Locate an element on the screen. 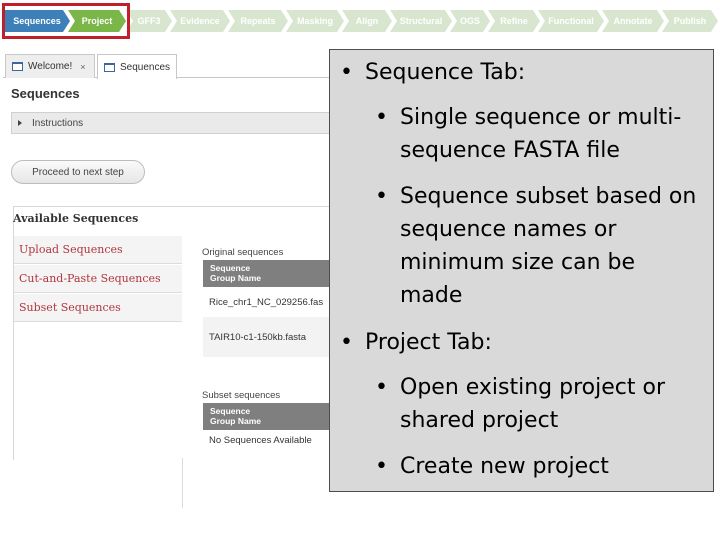  instructions-label: Instructions is located at coordinates (58, 123).